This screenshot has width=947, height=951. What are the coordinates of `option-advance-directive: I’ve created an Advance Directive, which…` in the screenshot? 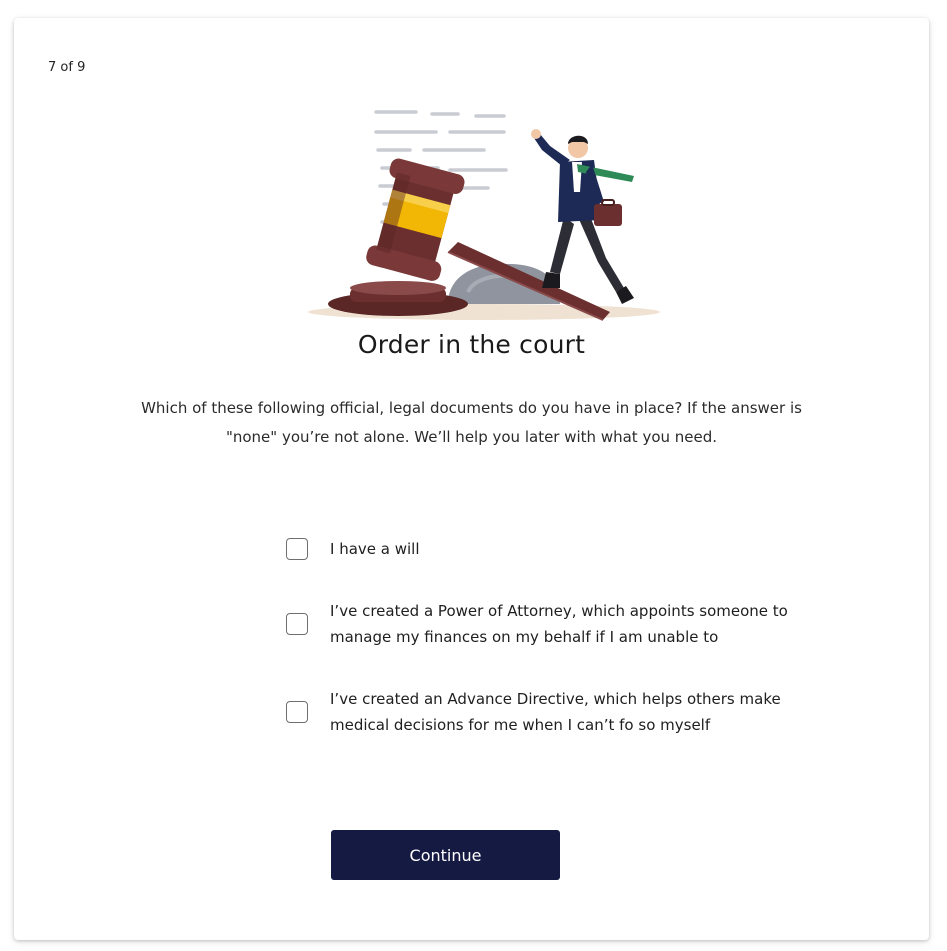 It's located at (551, 712).